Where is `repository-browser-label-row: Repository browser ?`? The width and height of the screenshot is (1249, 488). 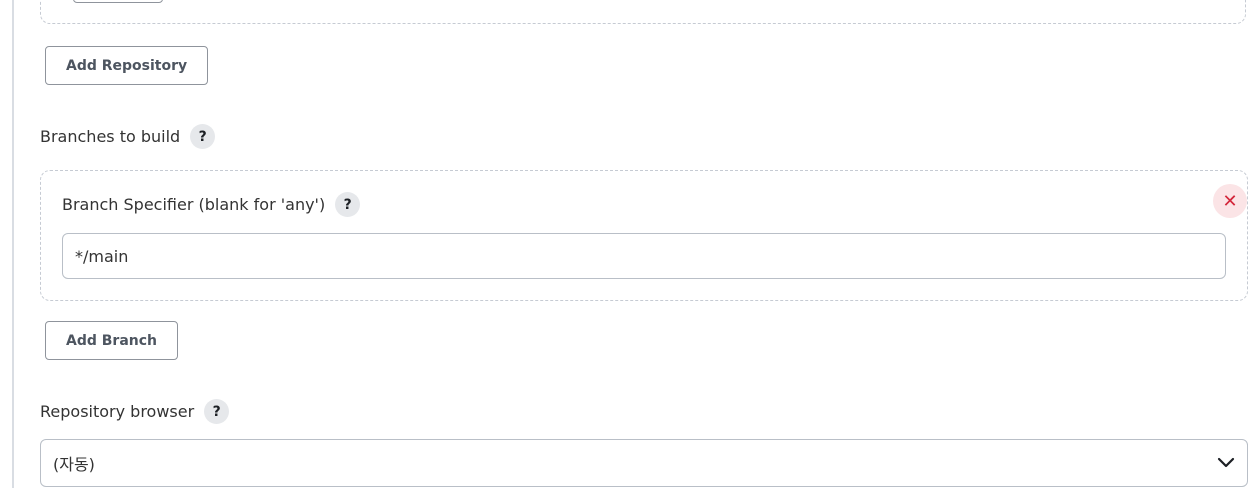 repository-browser-label-row: Repository browser ? is located at coordinates (135, 411).